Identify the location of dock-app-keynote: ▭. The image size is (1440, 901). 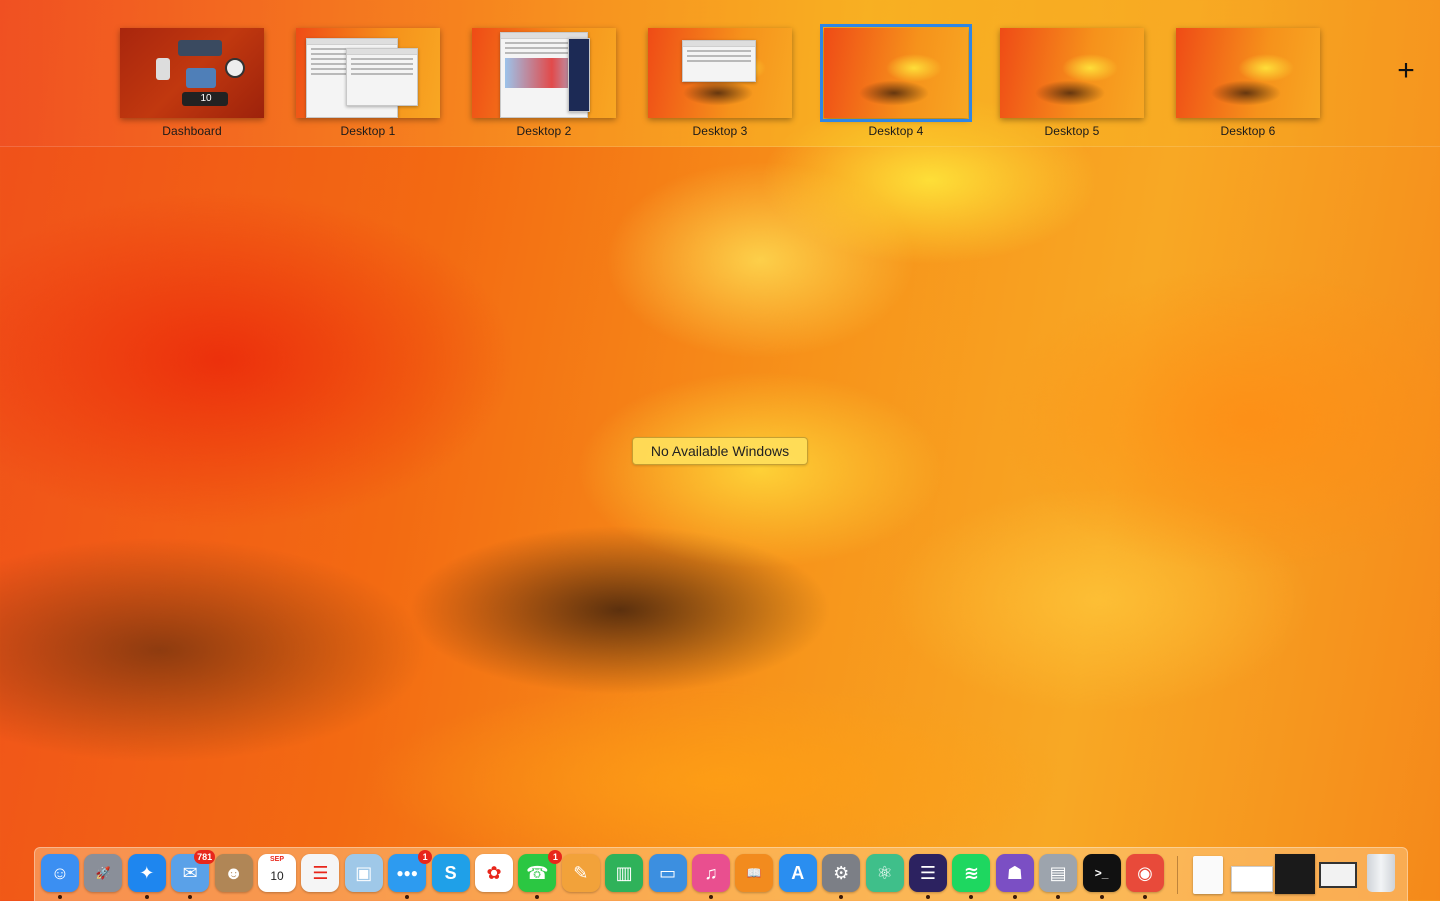
(667, 873).